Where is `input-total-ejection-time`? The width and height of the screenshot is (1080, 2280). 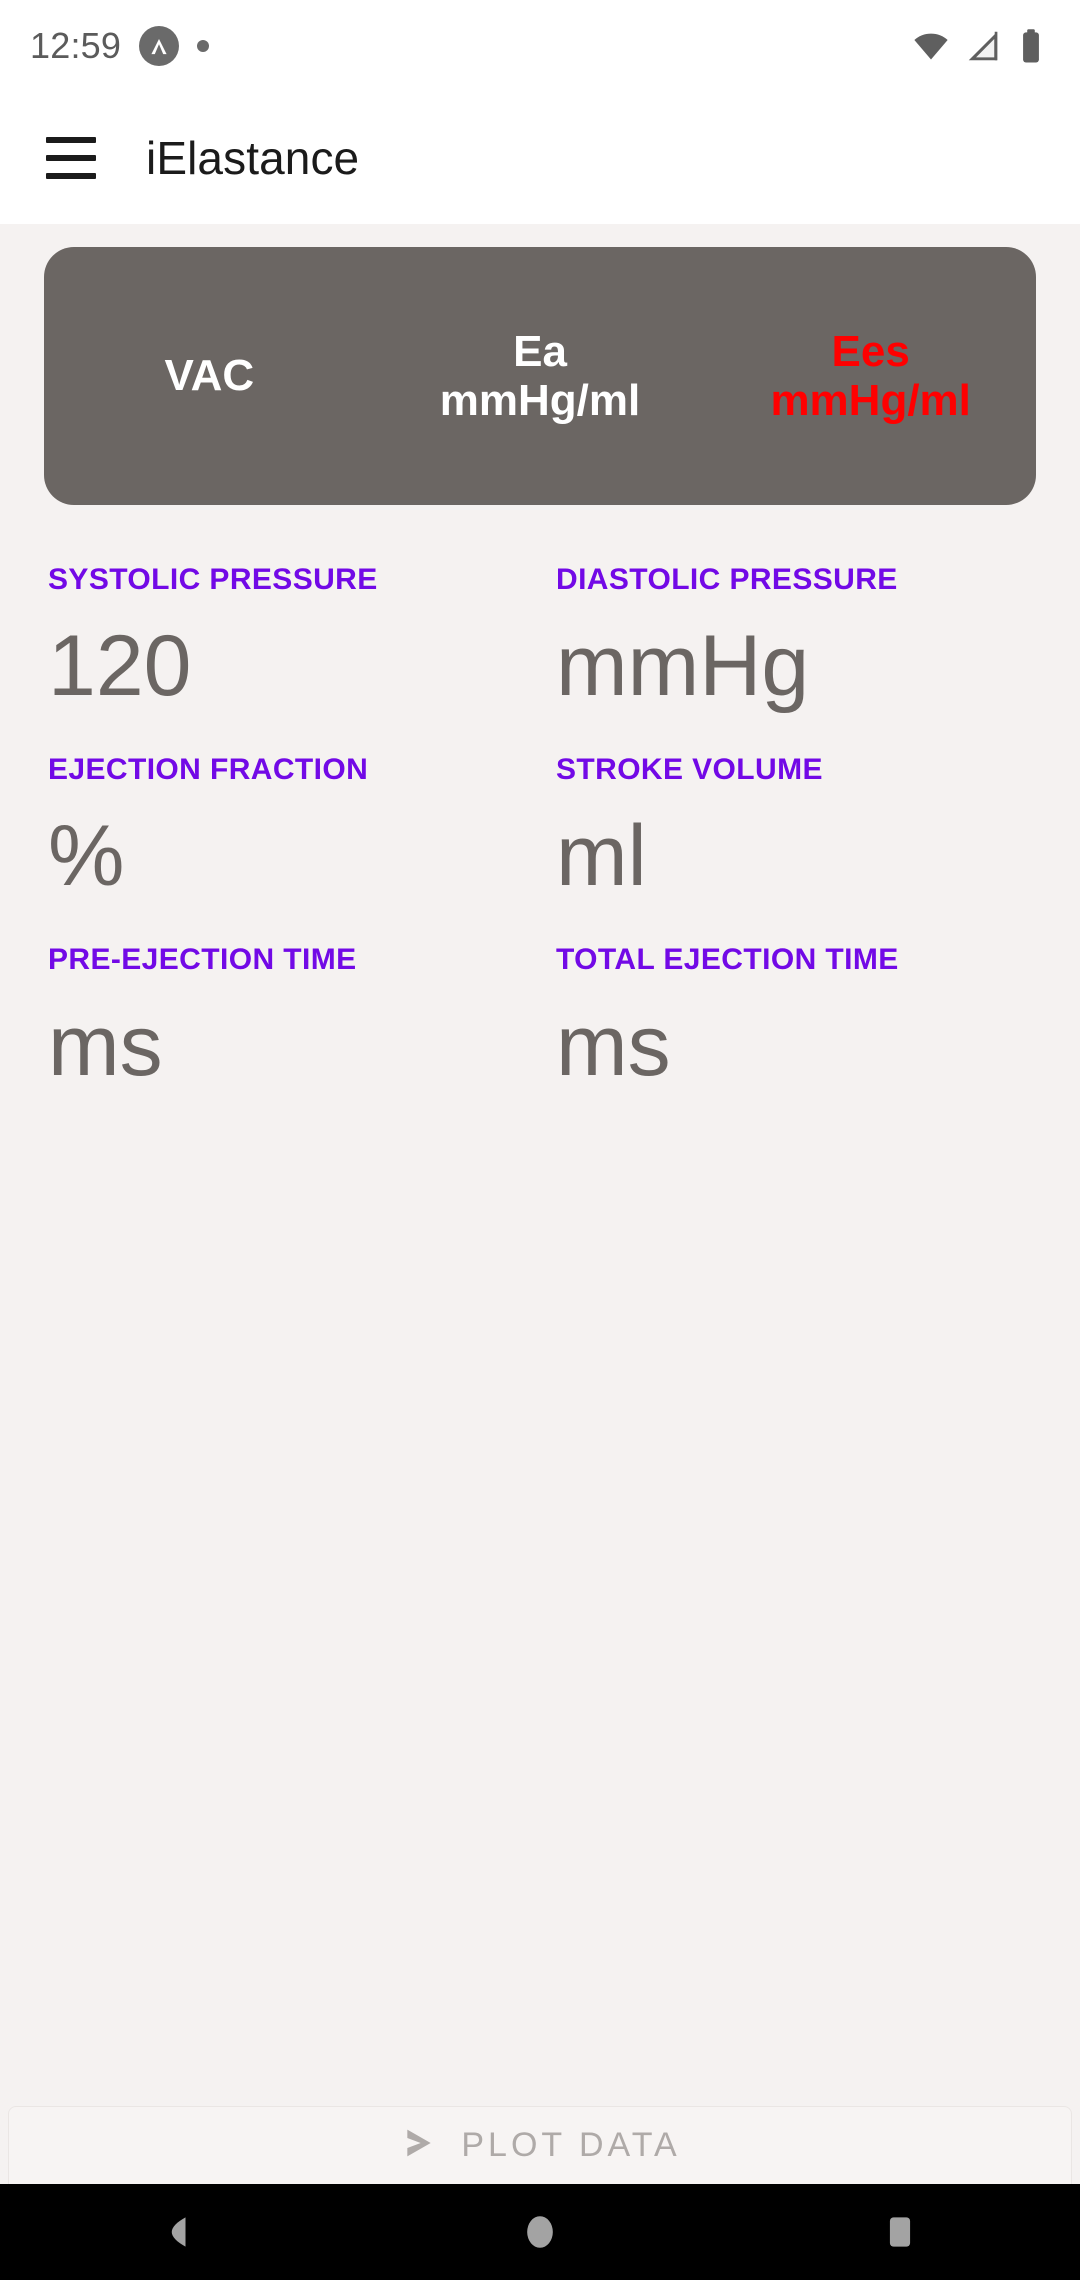
input-total-ejection-time is located at coordinates (796, 1046).